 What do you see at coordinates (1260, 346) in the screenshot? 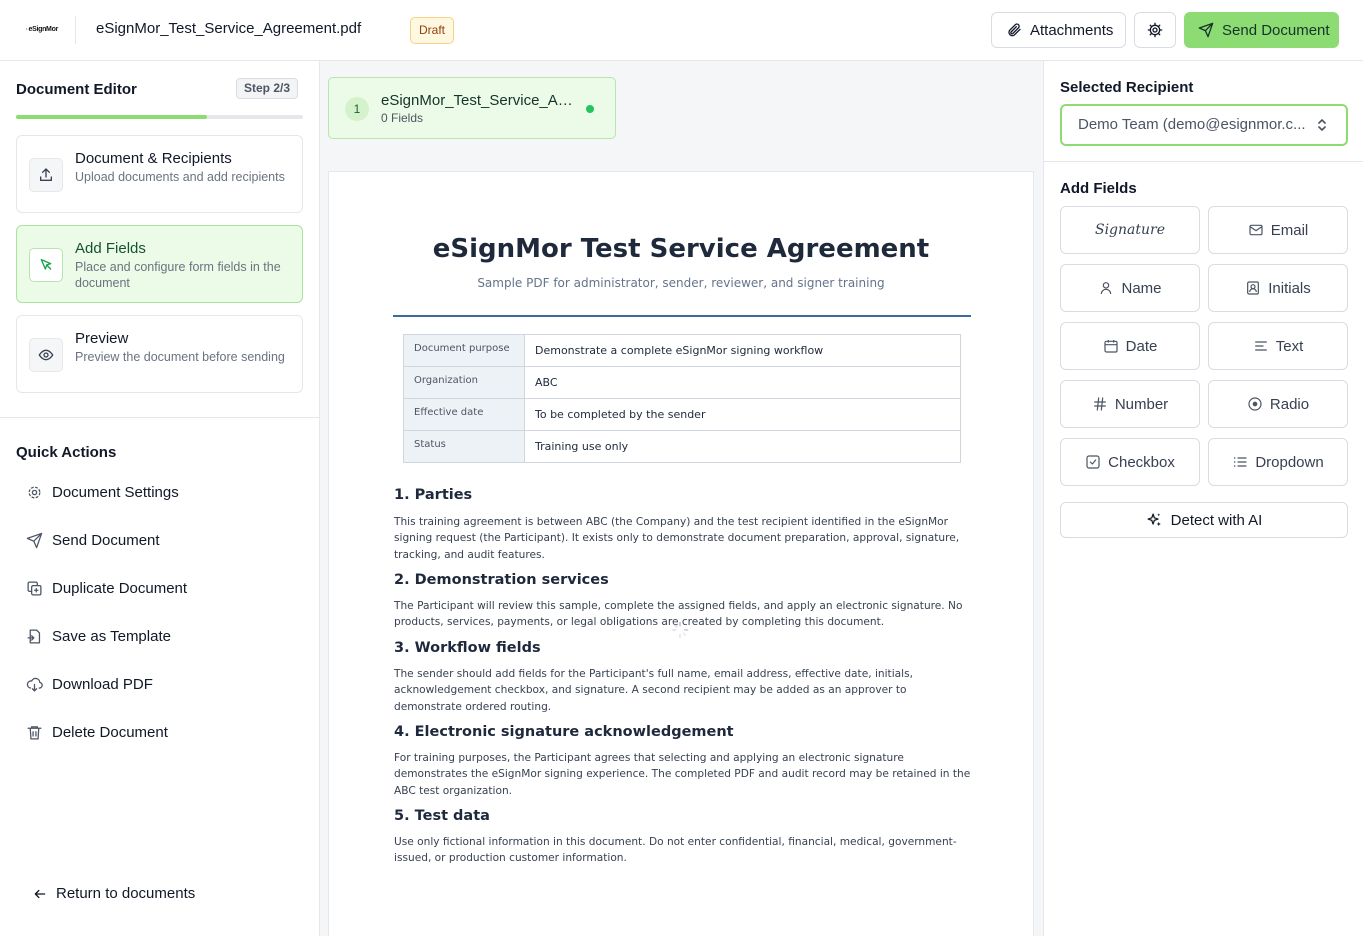
I see `text-icon` at bounding box center [1260, 346].